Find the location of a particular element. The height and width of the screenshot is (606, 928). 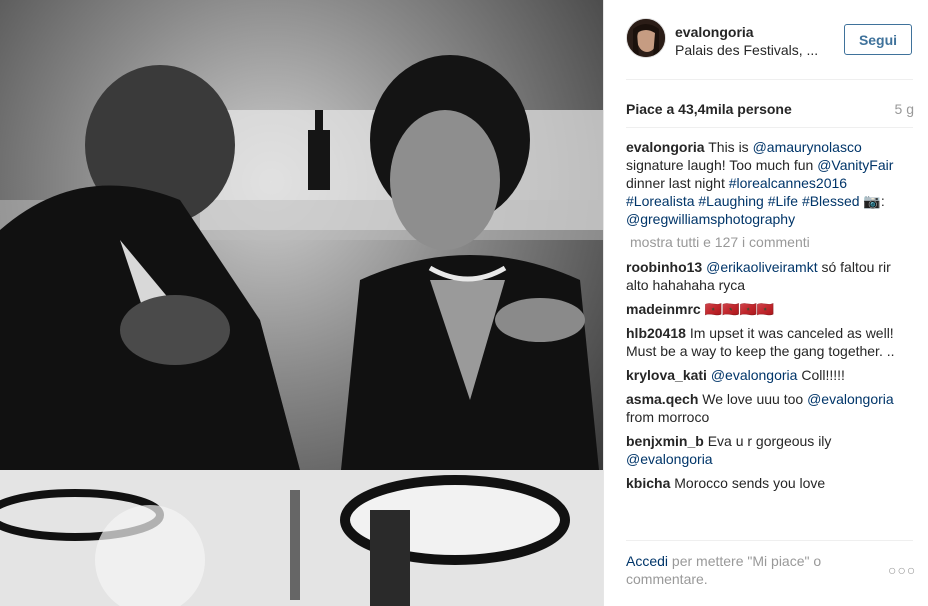

caption-username: evalongoria is located at coordinates (665, 147).